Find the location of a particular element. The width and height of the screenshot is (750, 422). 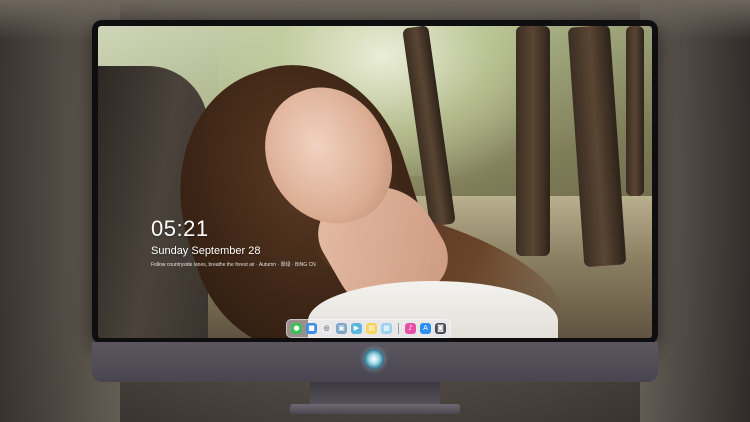

lock-clock: 05:21 is located at coordinates (180, 228).